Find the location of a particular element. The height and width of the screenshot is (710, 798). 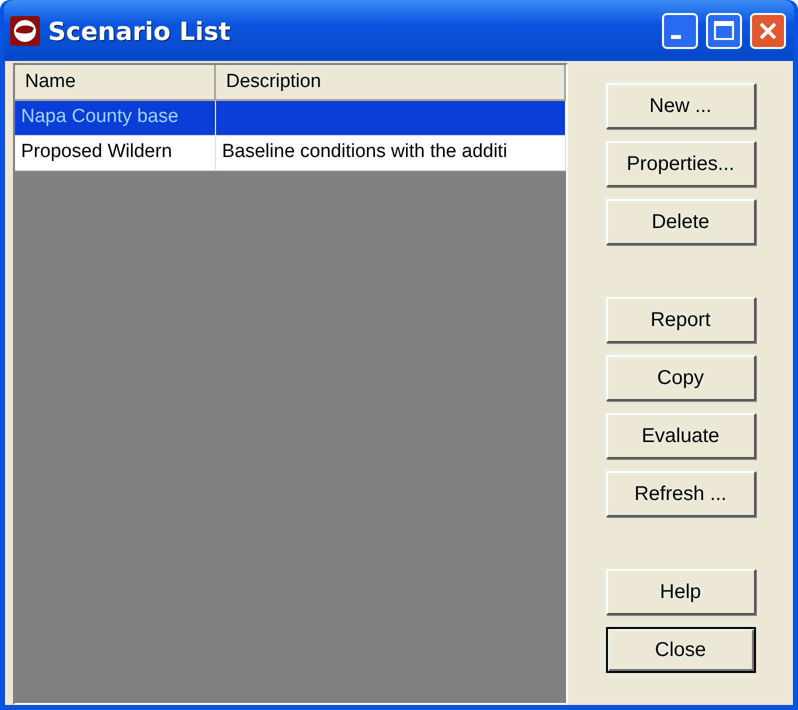

action-button: Report is located at coordinates (681, 320).